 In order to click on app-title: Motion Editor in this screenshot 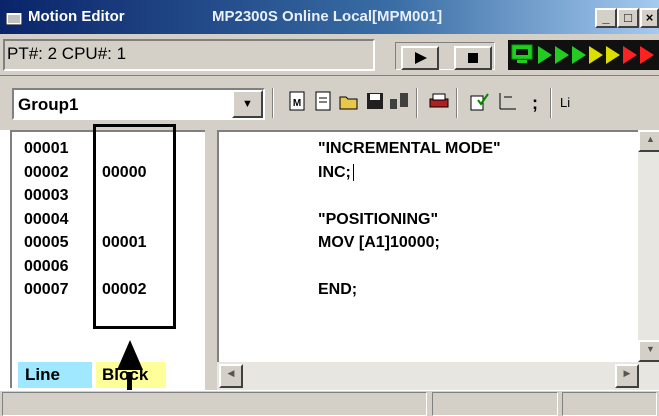, I will do `click(76, 16)`.